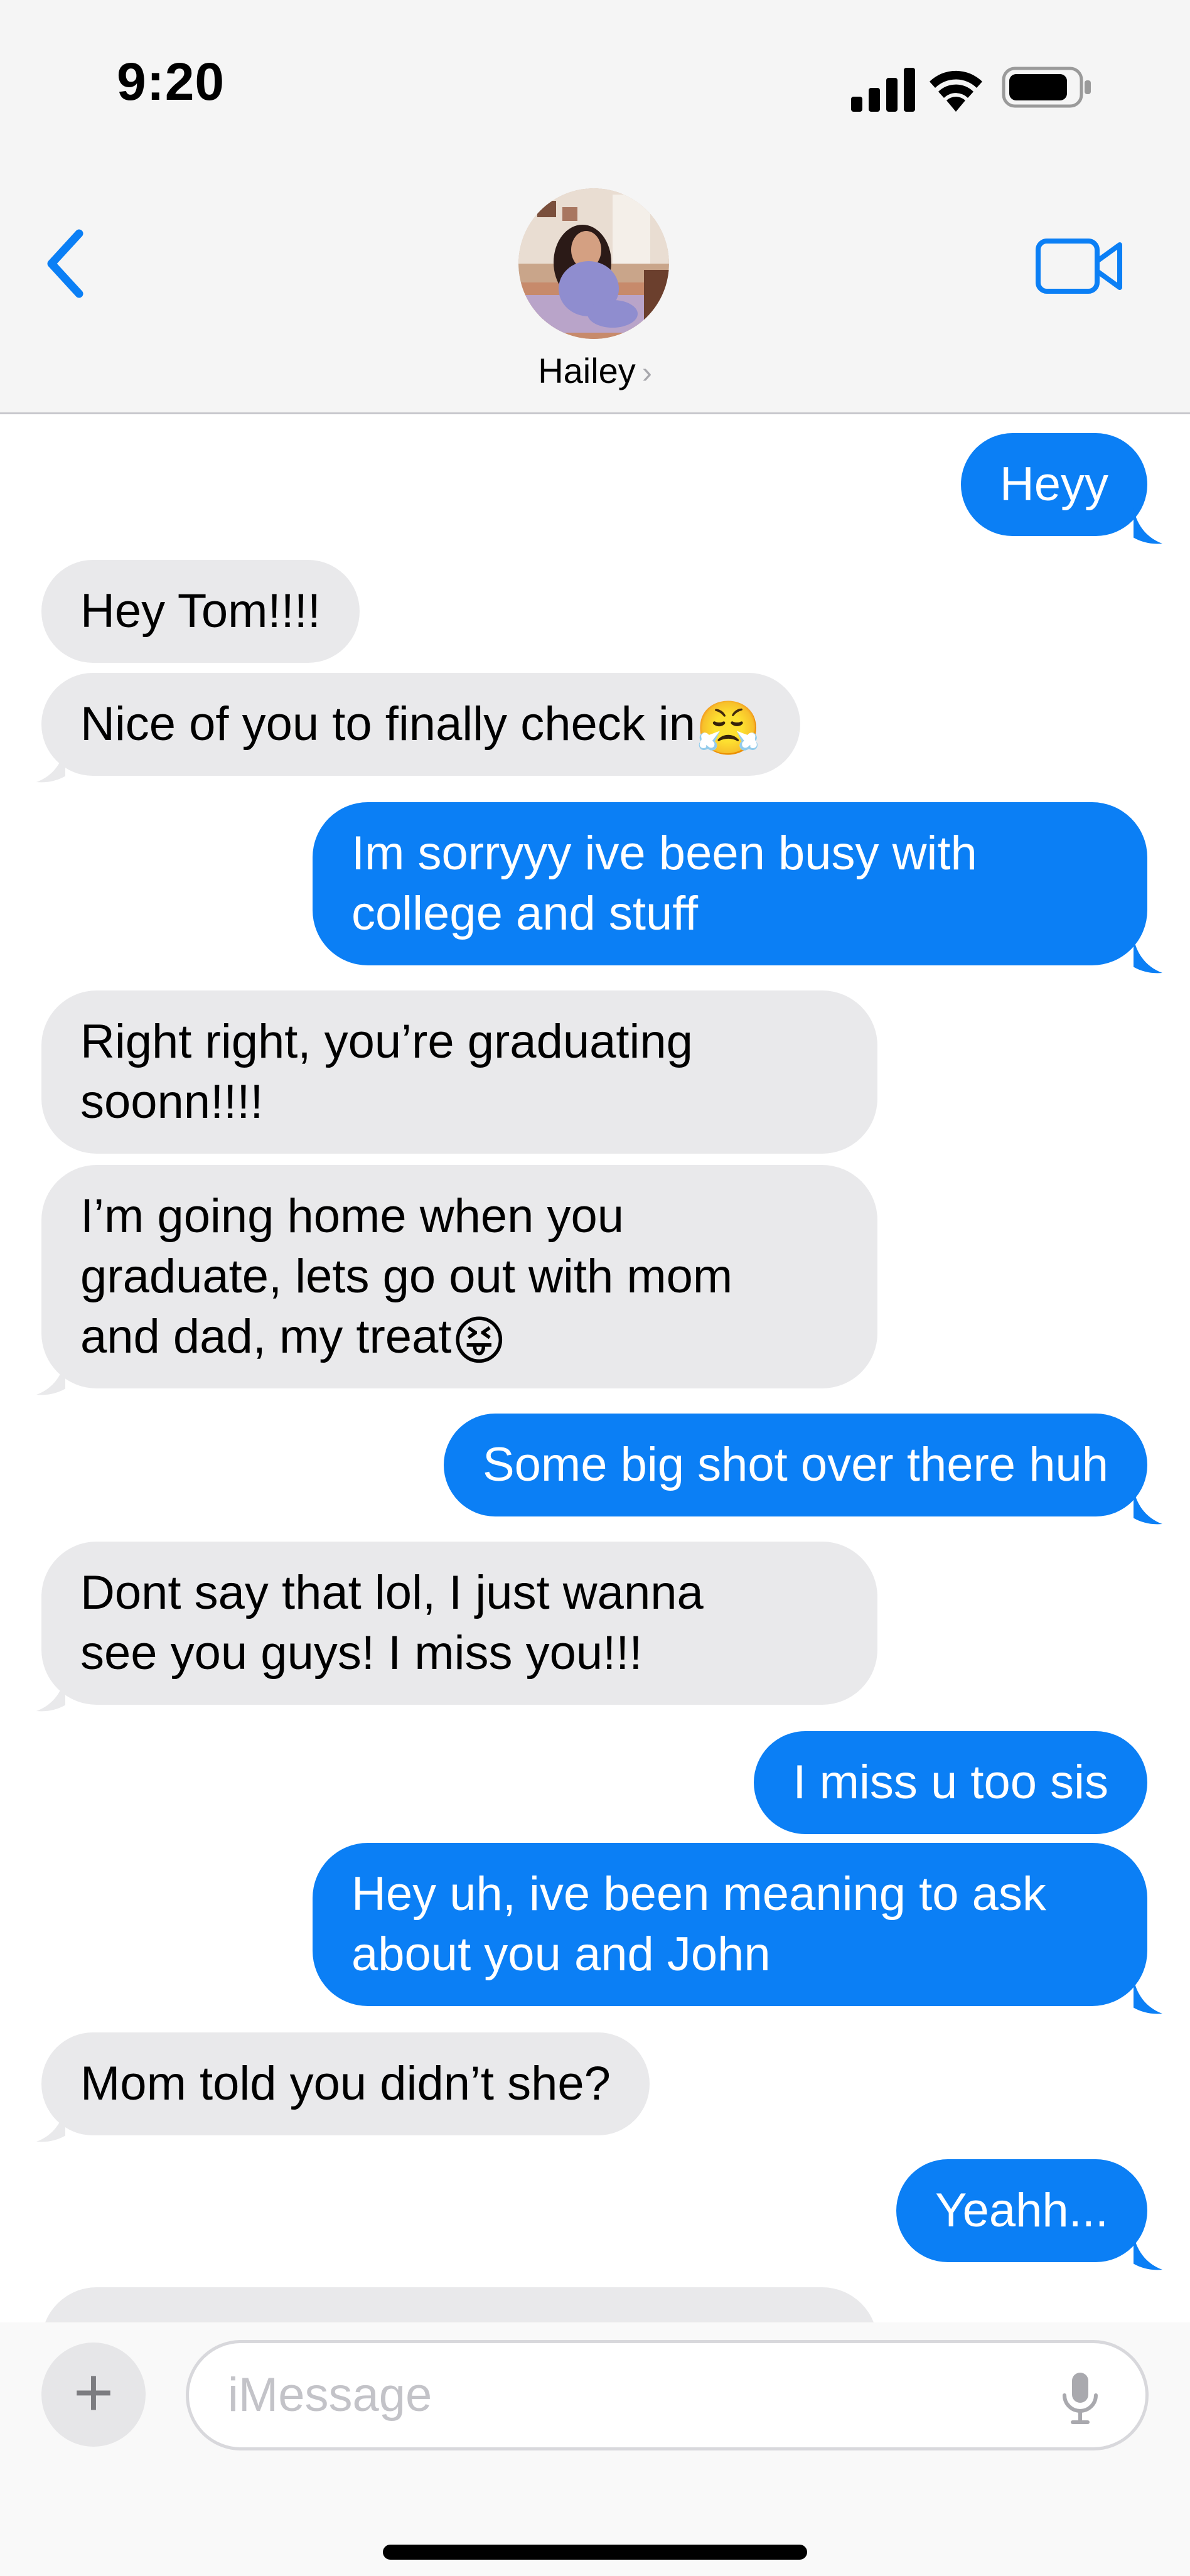 The width and height of the screenshot is (1190, 2576). I want to click on message-text-line: I’m going home when you, so click(352, 1216).